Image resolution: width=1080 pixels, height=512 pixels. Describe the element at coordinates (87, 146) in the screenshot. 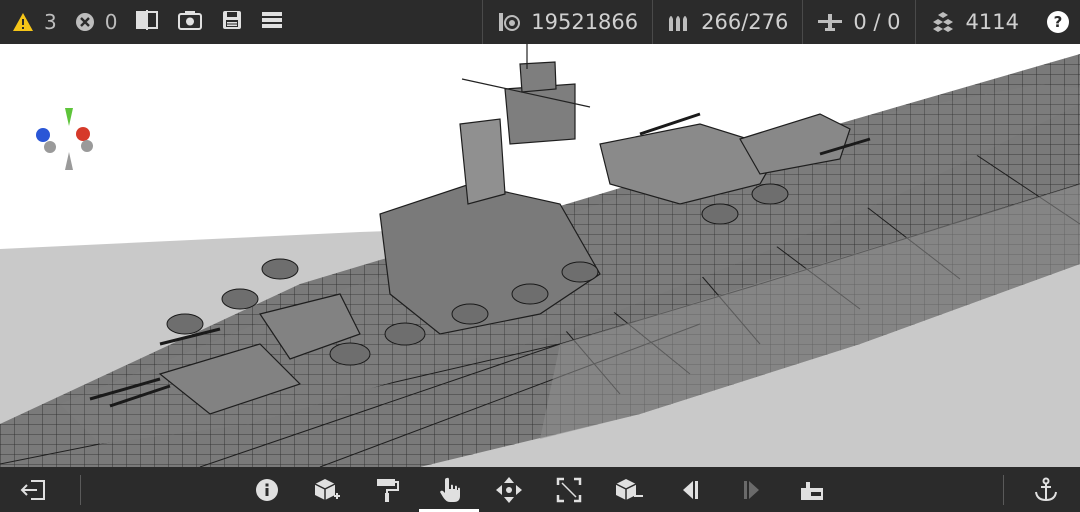

I see `gizmo-neg-x` at that location.